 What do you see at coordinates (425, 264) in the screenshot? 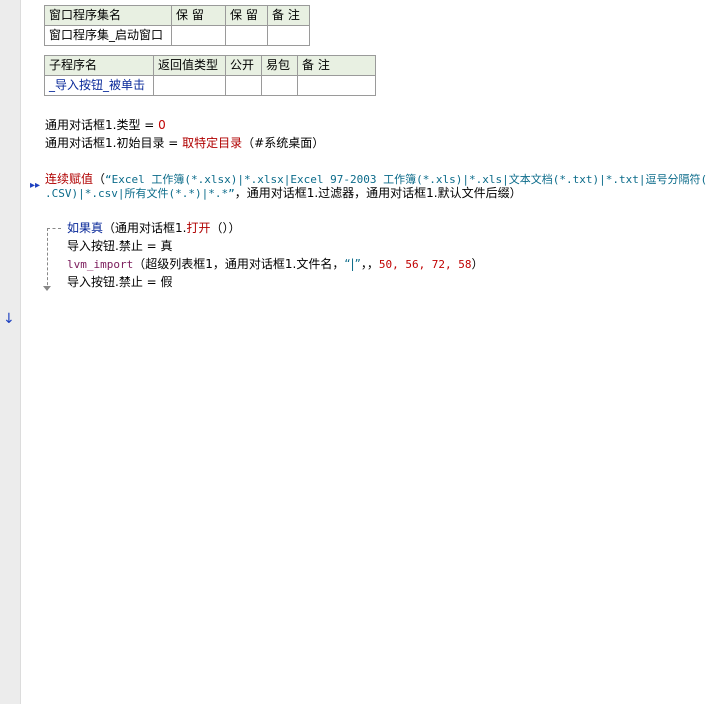
I see `column-widths: 50, 56, 72, 58` at bounding box center [425, 264].